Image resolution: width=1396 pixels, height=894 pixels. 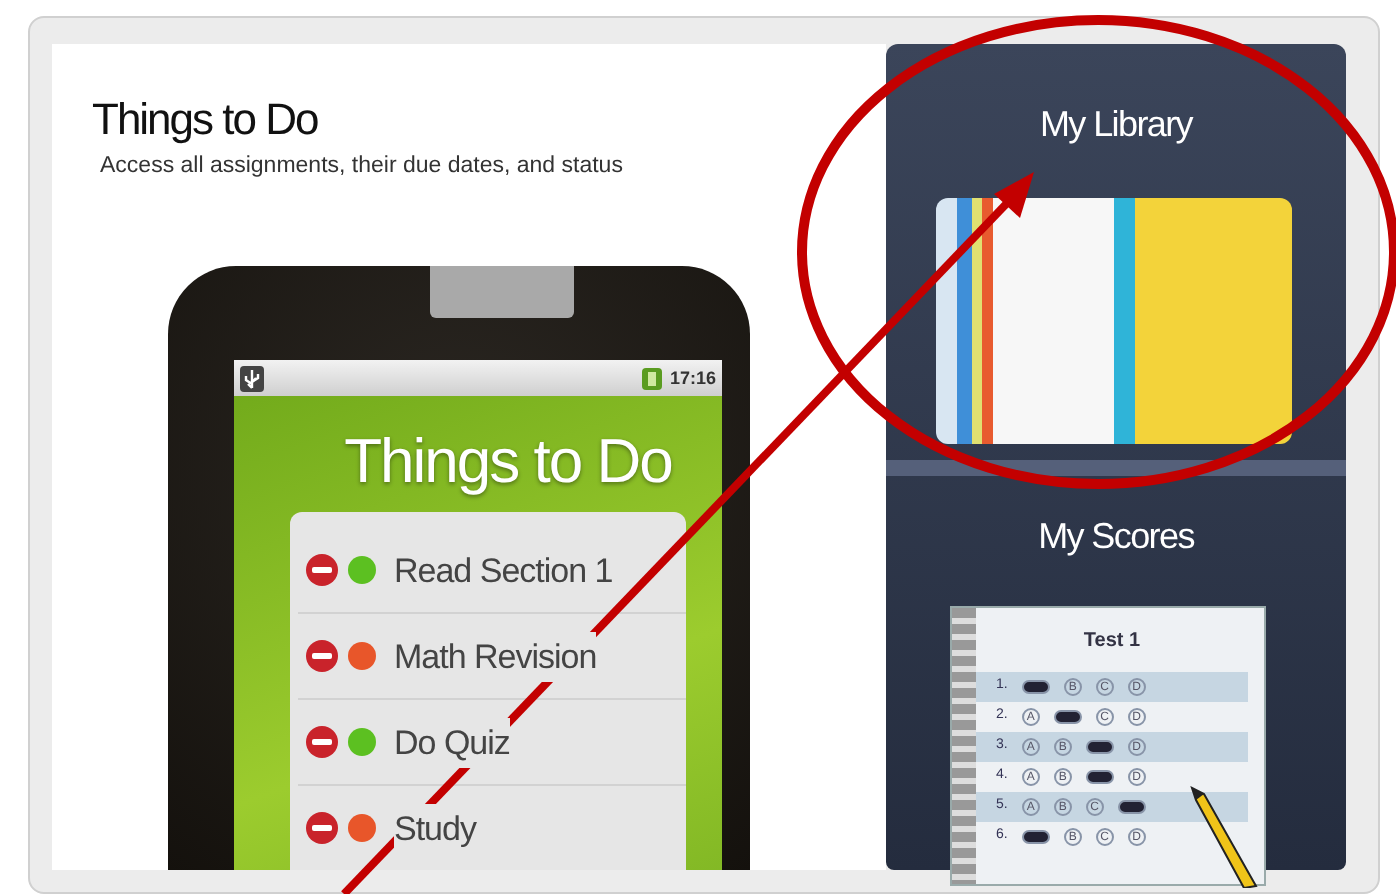 What do you see at coordinates (508, 462) in the screenshot?
I see `app-title: Things to Do` at bounding box center [508, 462].